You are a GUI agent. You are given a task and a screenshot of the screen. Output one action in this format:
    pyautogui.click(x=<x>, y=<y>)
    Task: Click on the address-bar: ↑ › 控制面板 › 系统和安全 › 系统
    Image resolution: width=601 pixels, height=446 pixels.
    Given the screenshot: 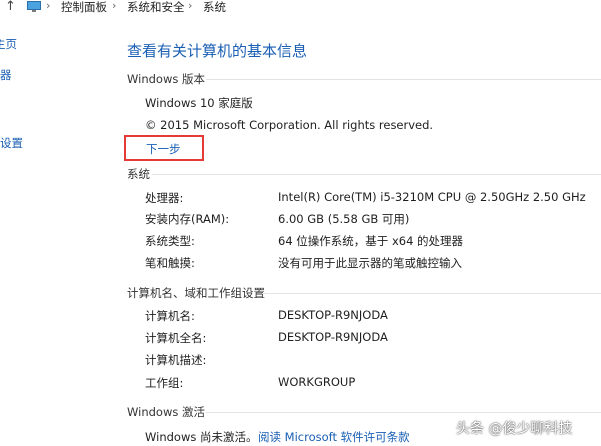 What is the action you would take?
    pyautogui.click(x=300, y=8)
    